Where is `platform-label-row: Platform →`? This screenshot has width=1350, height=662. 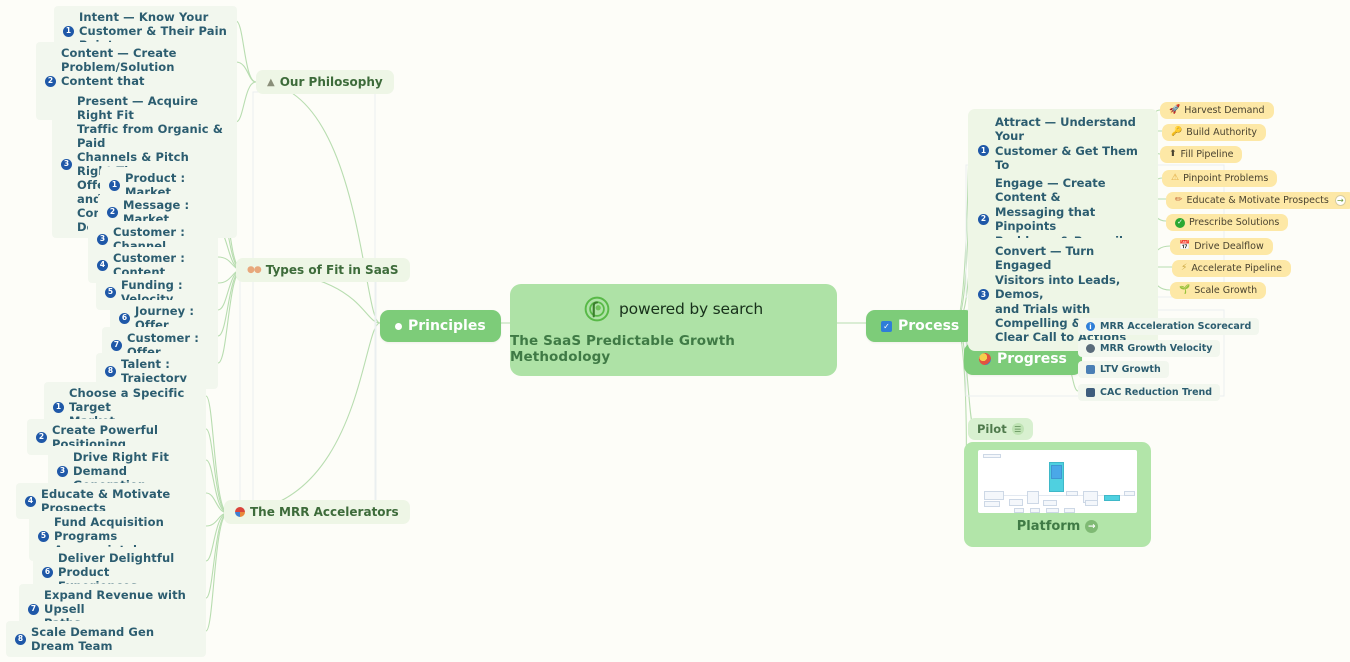
platform-label-row: Platform → is located at coordinates (1058, 526).